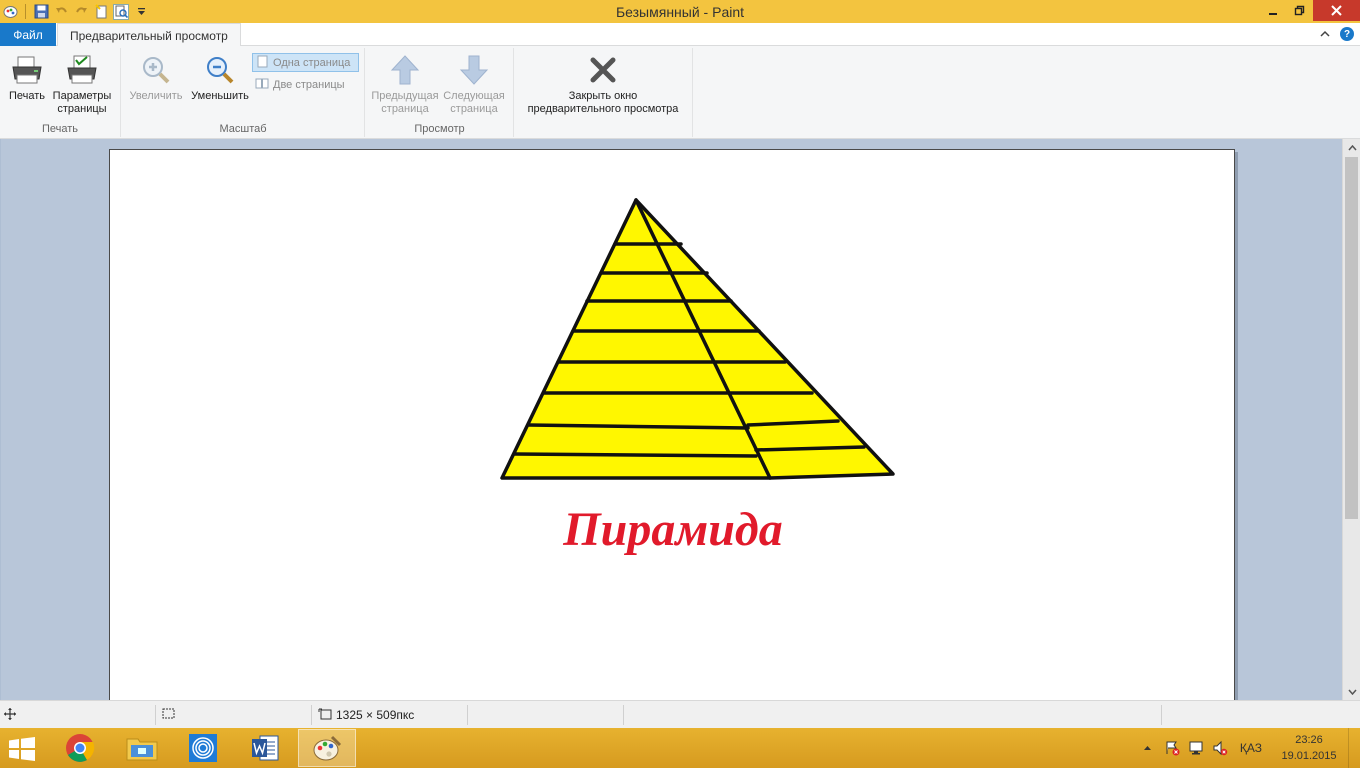 The height and width of the screenshot is (768, 1360). Describe the element at coordinates (60, 129) in the screenshot. I see `print-group-label: Печать` at that location.